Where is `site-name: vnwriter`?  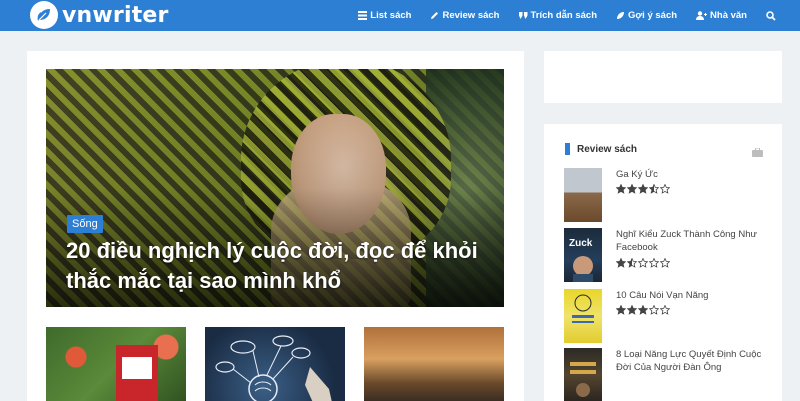 site-name: vnwriter is located at coordinates (115, 15).